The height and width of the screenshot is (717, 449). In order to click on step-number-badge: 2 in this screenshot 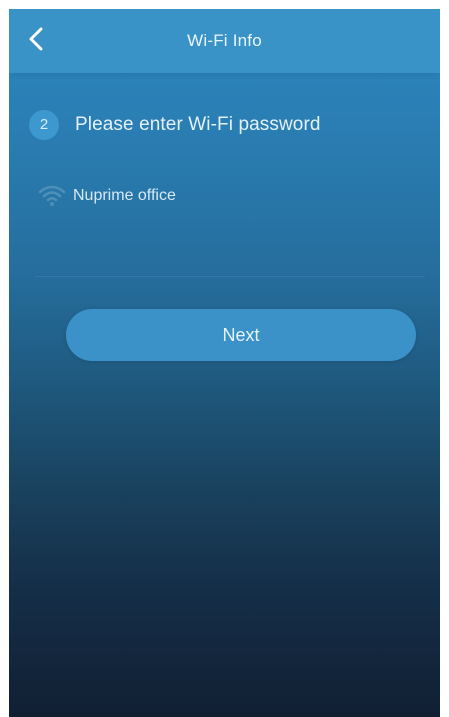, I will do `click(44, 125)`.